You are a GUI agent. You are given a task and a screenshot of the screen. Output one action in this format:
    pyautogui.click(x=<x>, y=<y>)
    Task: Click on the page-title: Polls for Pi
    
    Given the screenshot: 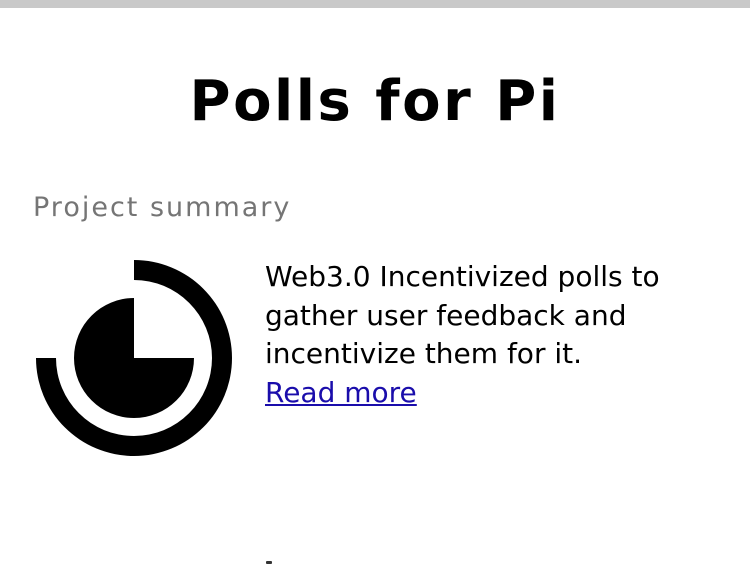 What is the action you would take?
    pyautogui.click(x=375, y=101)
    